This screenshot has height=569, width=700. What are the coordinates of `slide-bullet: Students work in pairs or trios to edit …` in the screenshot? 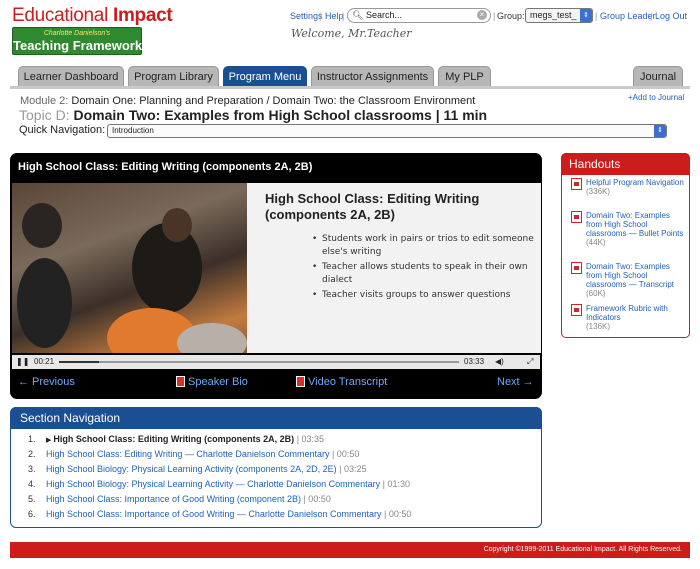 It's located at (423, 246).